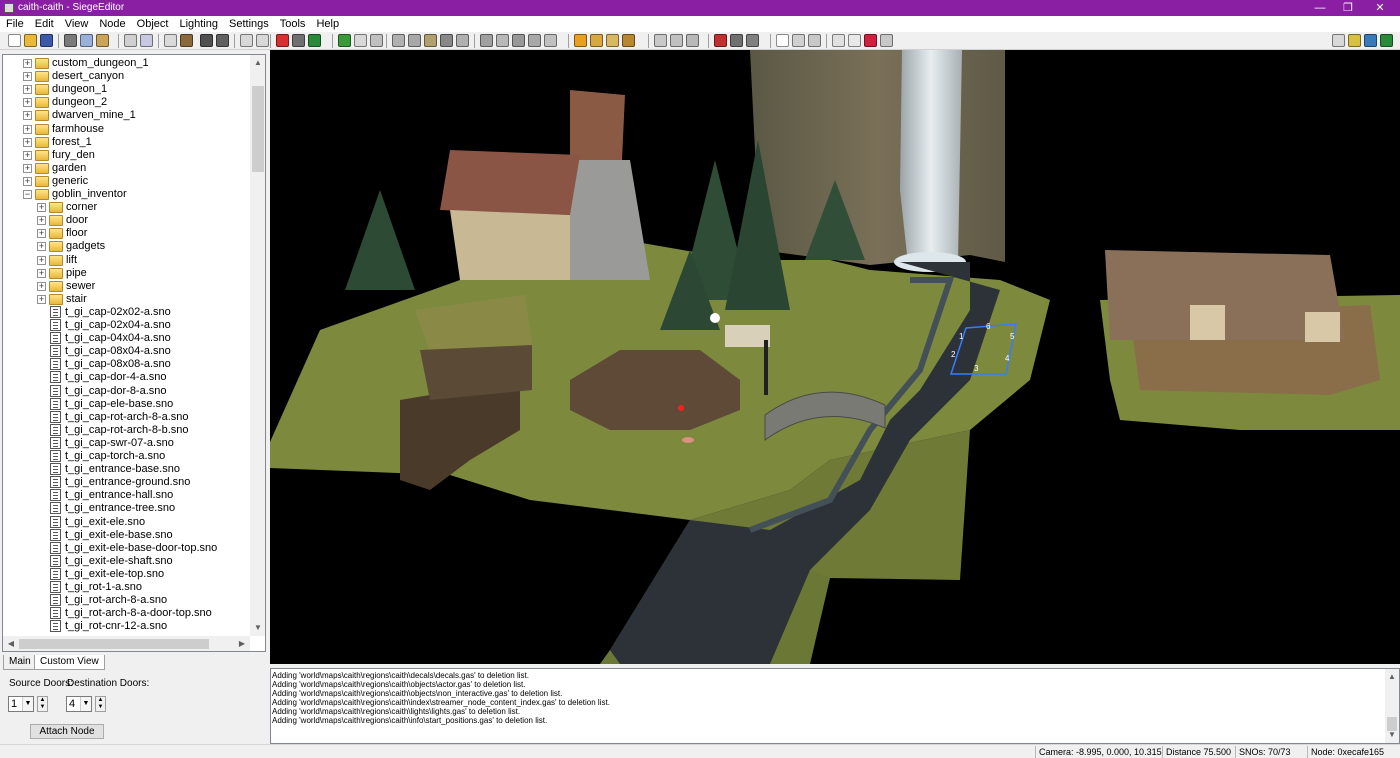 This screenshot has height=758, width=1400. Describe the element at coordinates (486, 40) in the screenshot. I see `crosshair-icon` at that location.